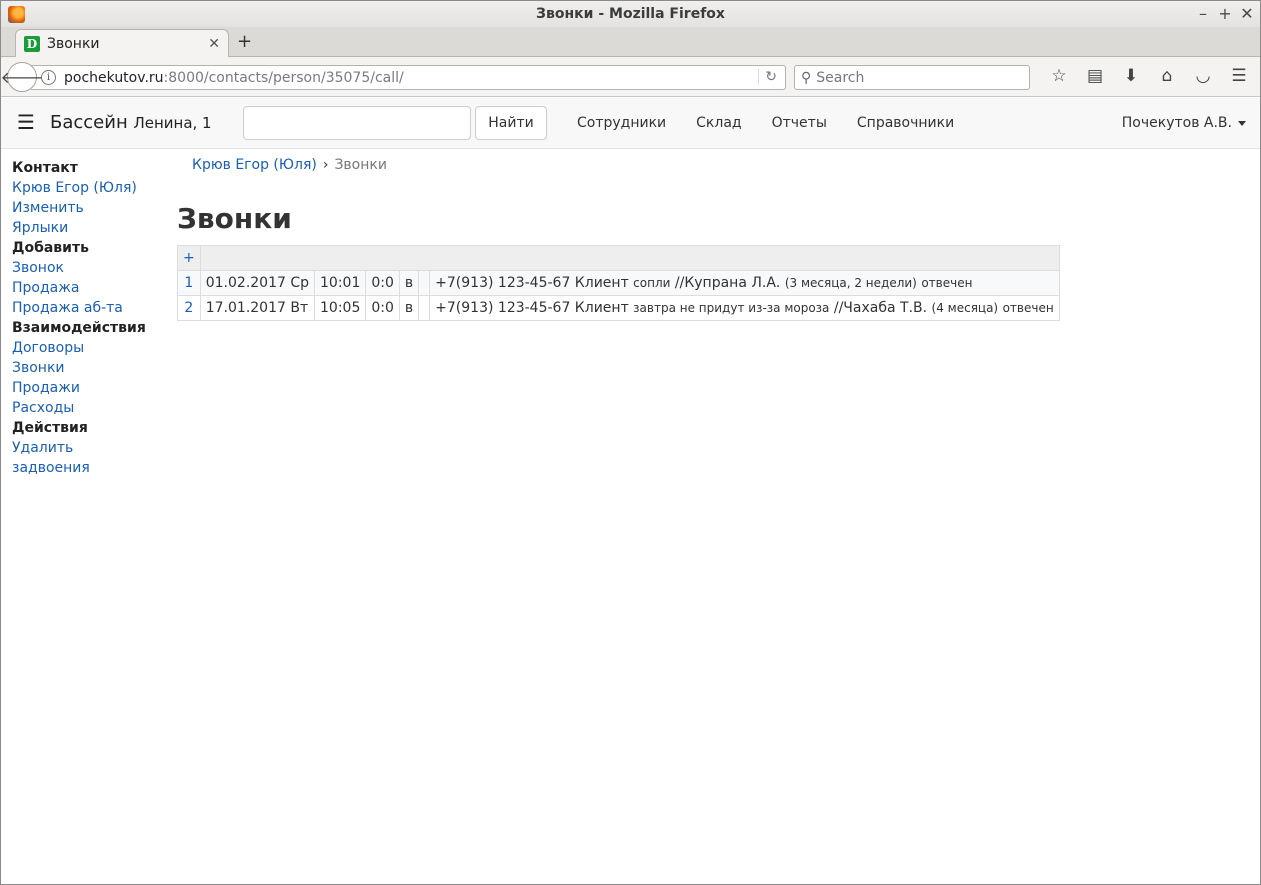 The height and width of the screenshot is (885, 1261). Describe the element at coordinates (912, 77) in the screenshot. I see `search-bar: ⚲ Search` at that location.